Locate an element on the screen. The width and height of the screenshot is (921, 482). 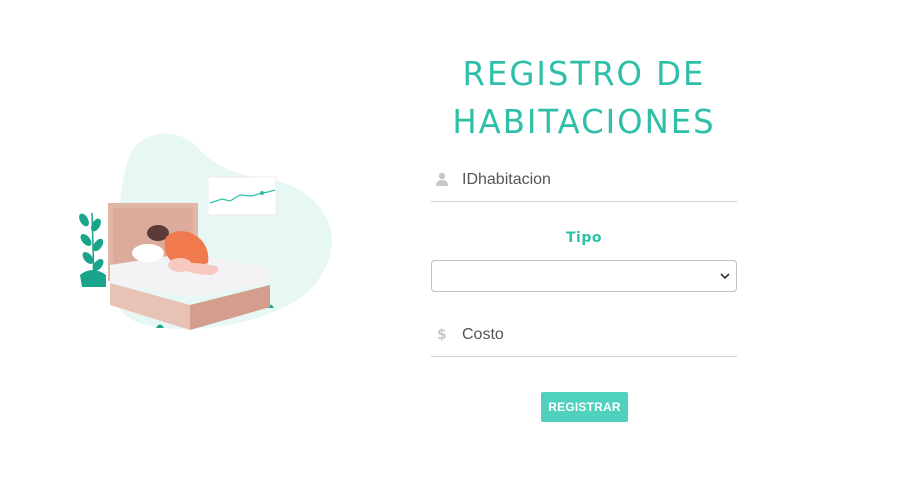
costo-input is located at coordinates (597, 335).